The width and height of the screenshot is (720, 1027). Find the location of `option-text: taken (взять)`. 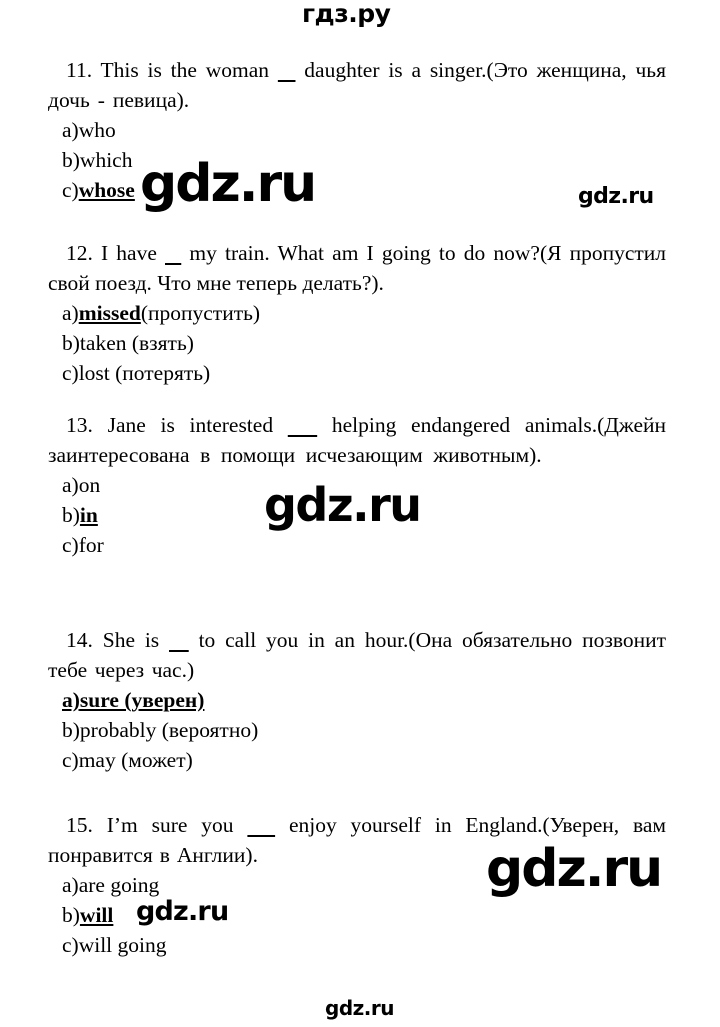

option-text: taken (взять) is located at coordinates (136, 343).